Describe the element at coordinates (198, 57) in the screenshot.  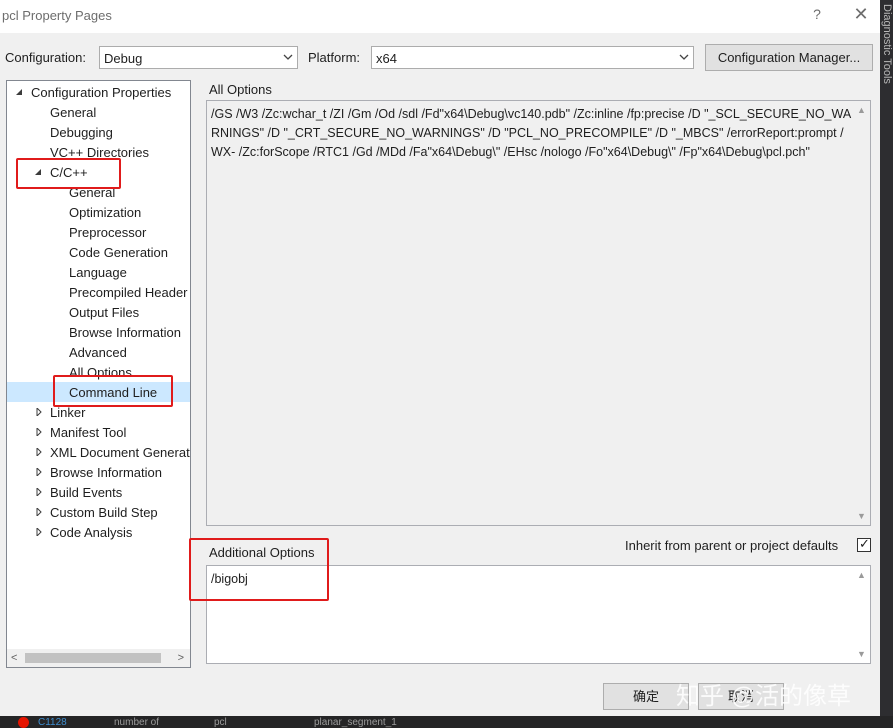
I see `configuration-dropdown: Debug` at that location.